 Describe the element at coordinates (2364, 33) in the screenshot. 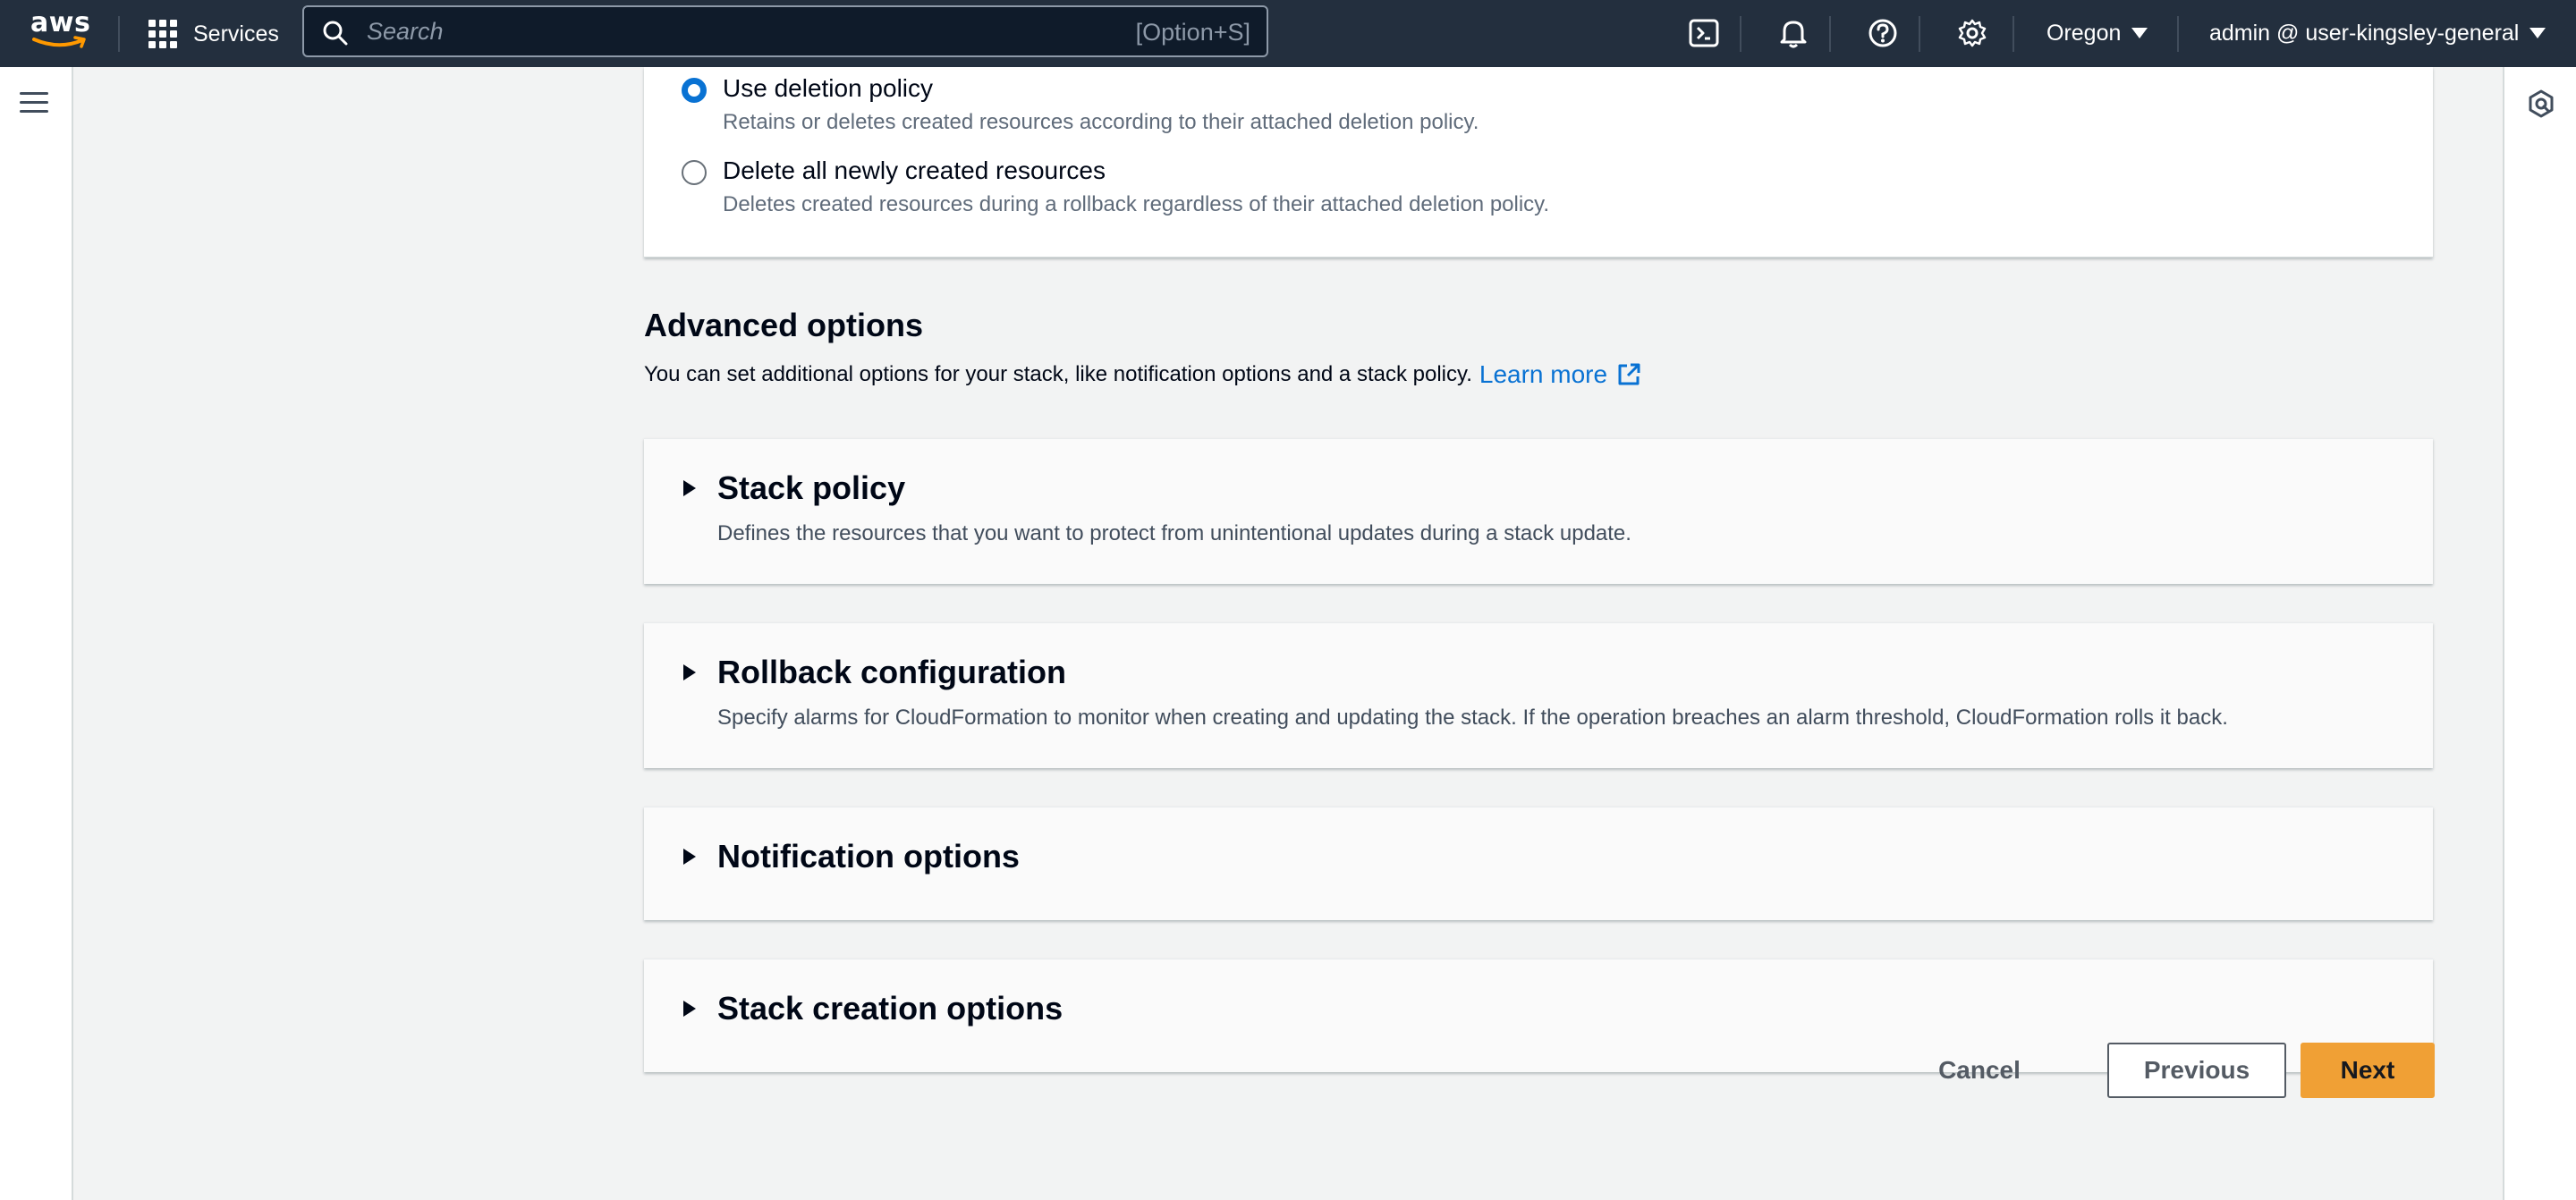

I see `account-label: admin @ user-kingsley-general` at that location.